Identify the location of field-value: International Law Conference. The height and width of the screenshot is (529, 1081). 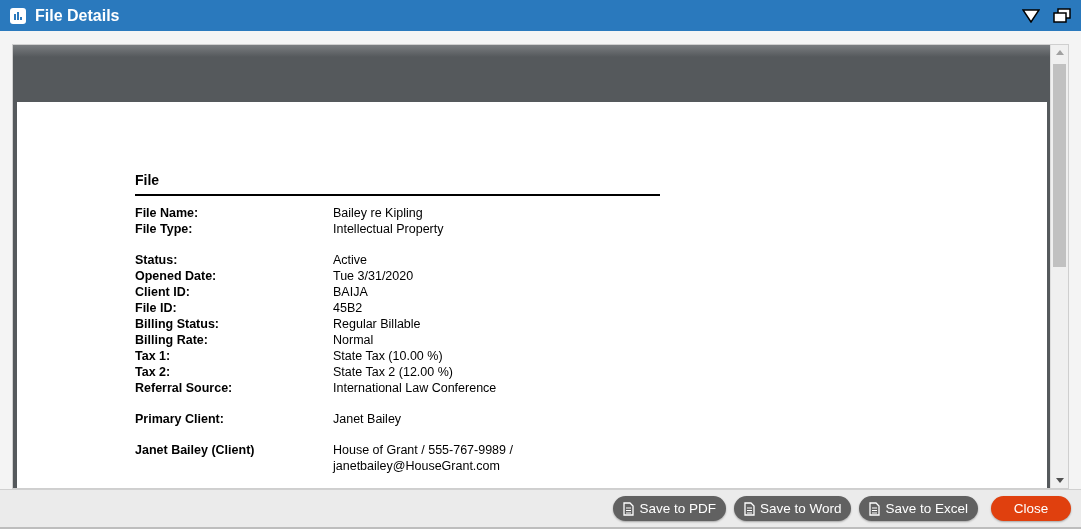
(415, 388).